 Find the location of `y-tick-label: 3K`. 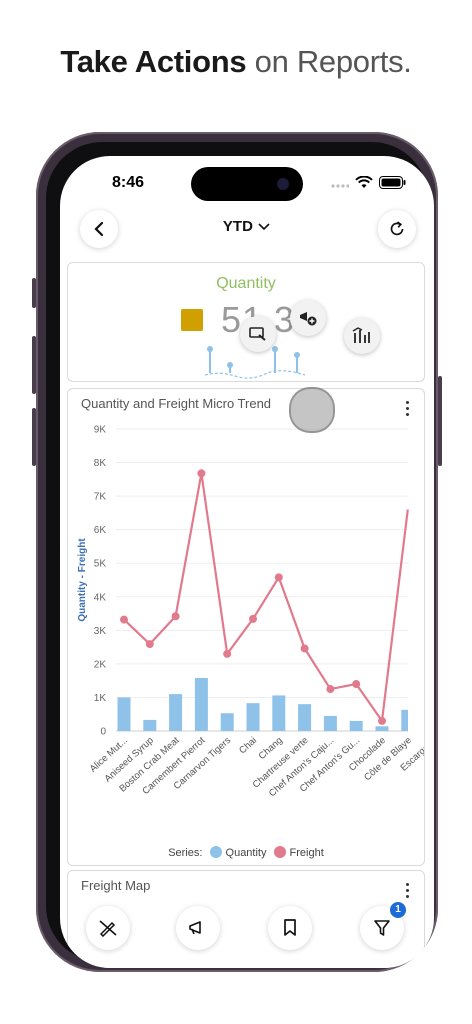

y-tick-label: 3K is located at coordinates (100, 631).